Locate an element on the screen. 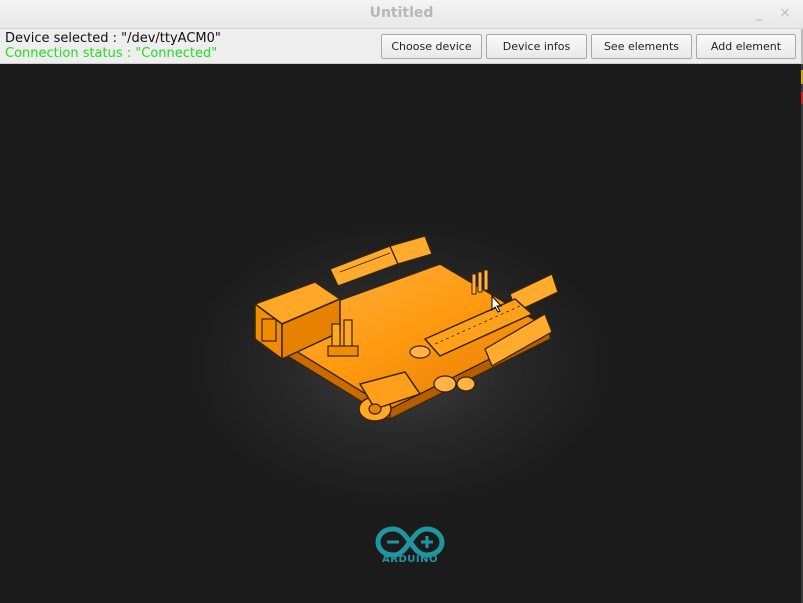 The height and width of the screenshot is (603, 803). arduino-board-icon is located at coordinates (405, 329).